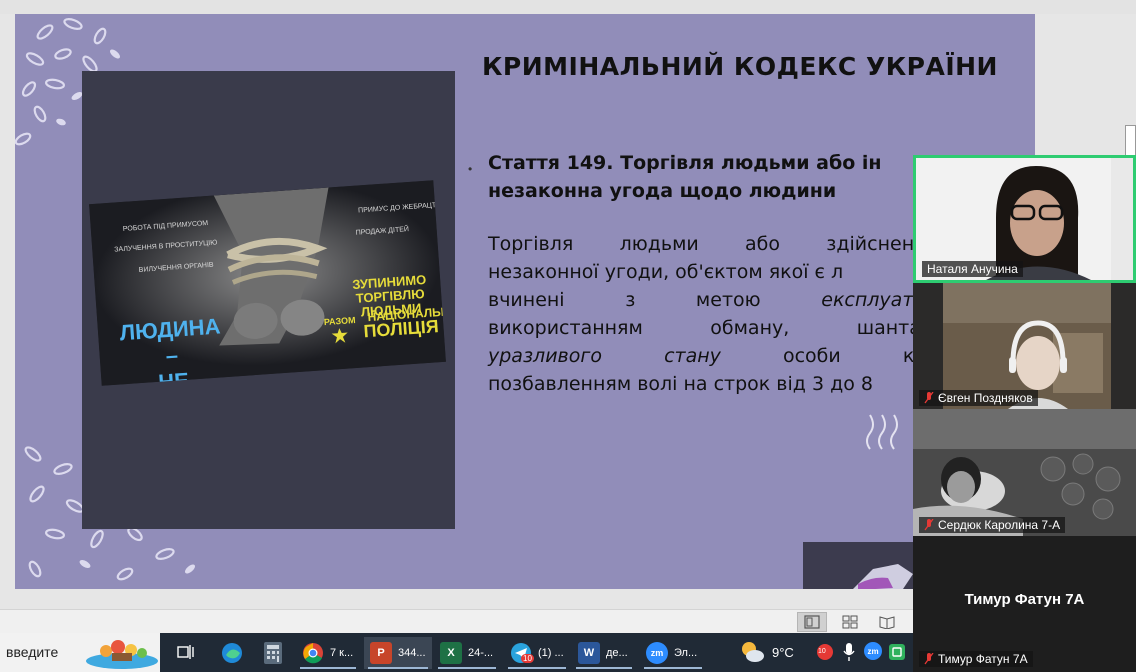 The width and height of the screenshot is (1136, 672). Describe the element at coordinates (1024, 599) in the screenshot. I see `participant-name-large: Тимур Фатун 7А` at that location.